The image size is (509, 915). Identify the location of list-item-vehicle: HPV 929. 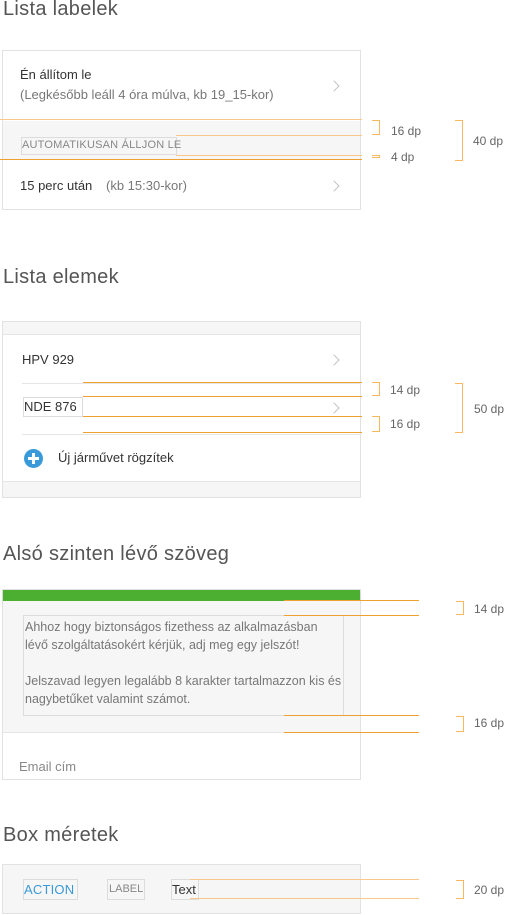
(181, 359).